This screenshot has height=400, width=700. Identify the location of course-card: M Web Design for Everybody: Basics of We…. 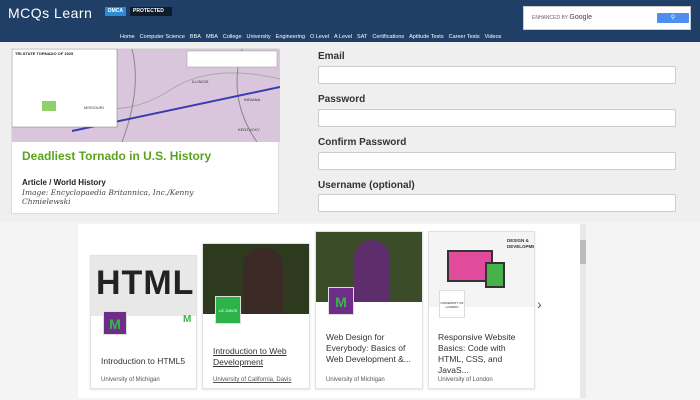
(369, 310).